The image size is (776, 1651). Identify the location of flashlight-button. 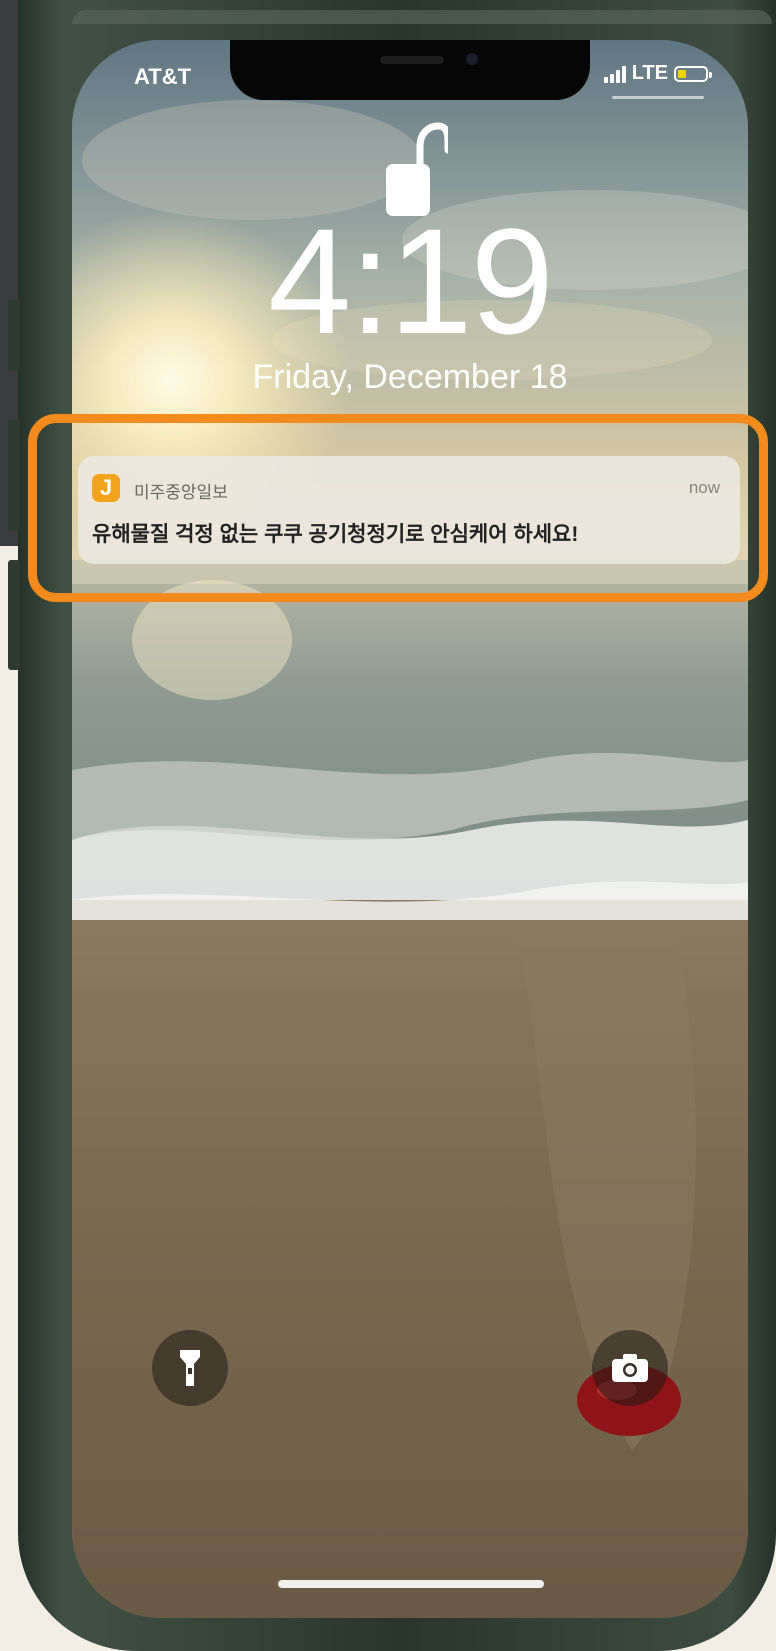
(190, 1368).